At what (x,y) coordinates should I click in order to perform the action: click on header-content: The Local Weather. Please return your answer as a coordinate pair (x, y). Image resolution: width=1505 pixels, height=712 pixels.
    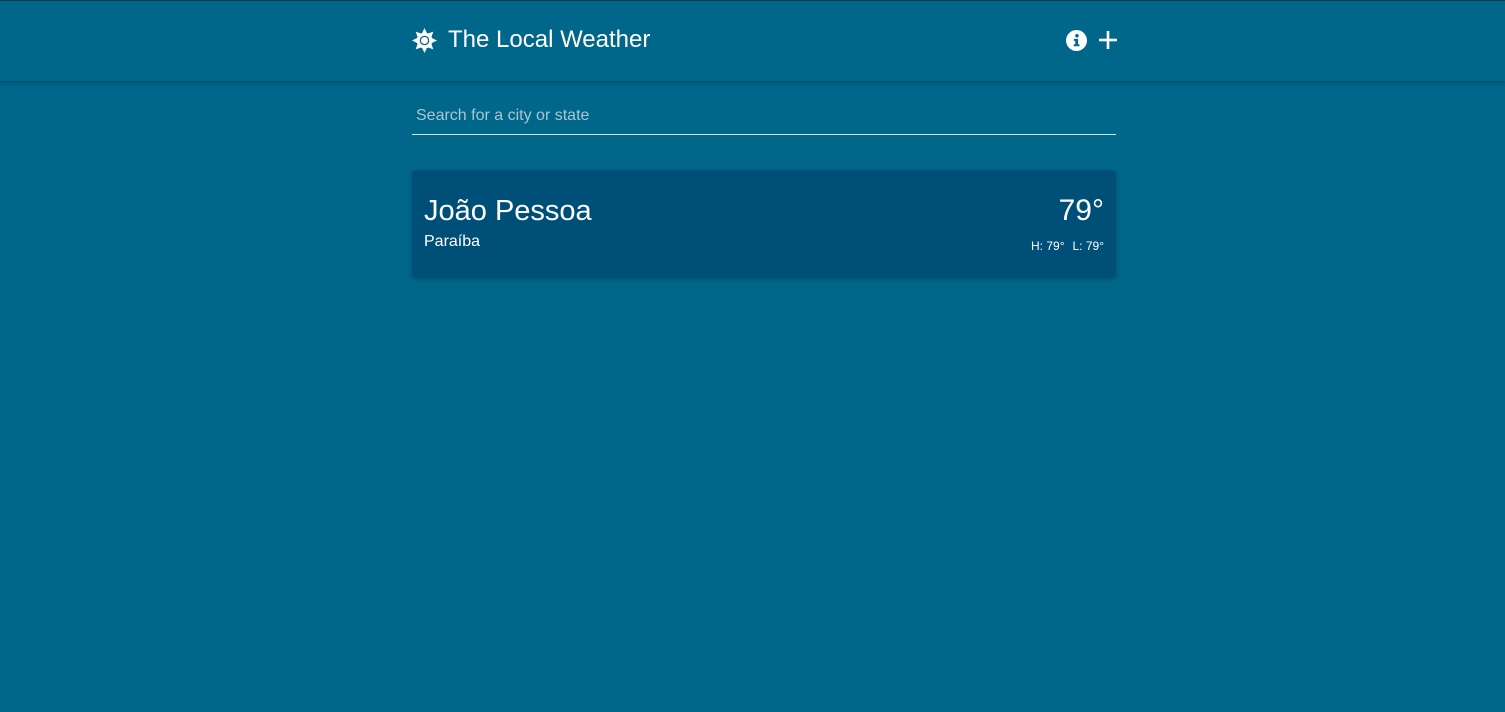
    Looking at the image, I should click on (765, 41).